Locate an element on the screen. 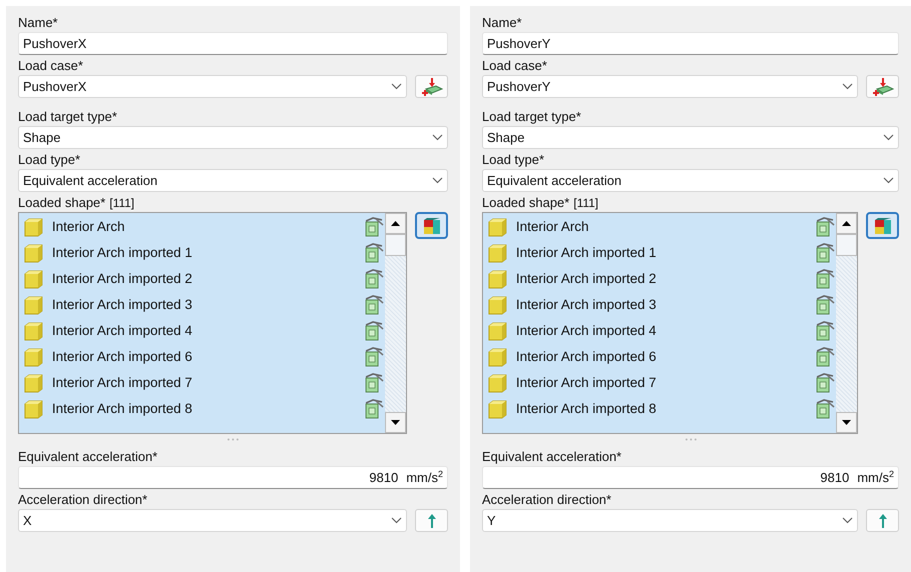  dropdown: X is located at coordinates (212, 520).